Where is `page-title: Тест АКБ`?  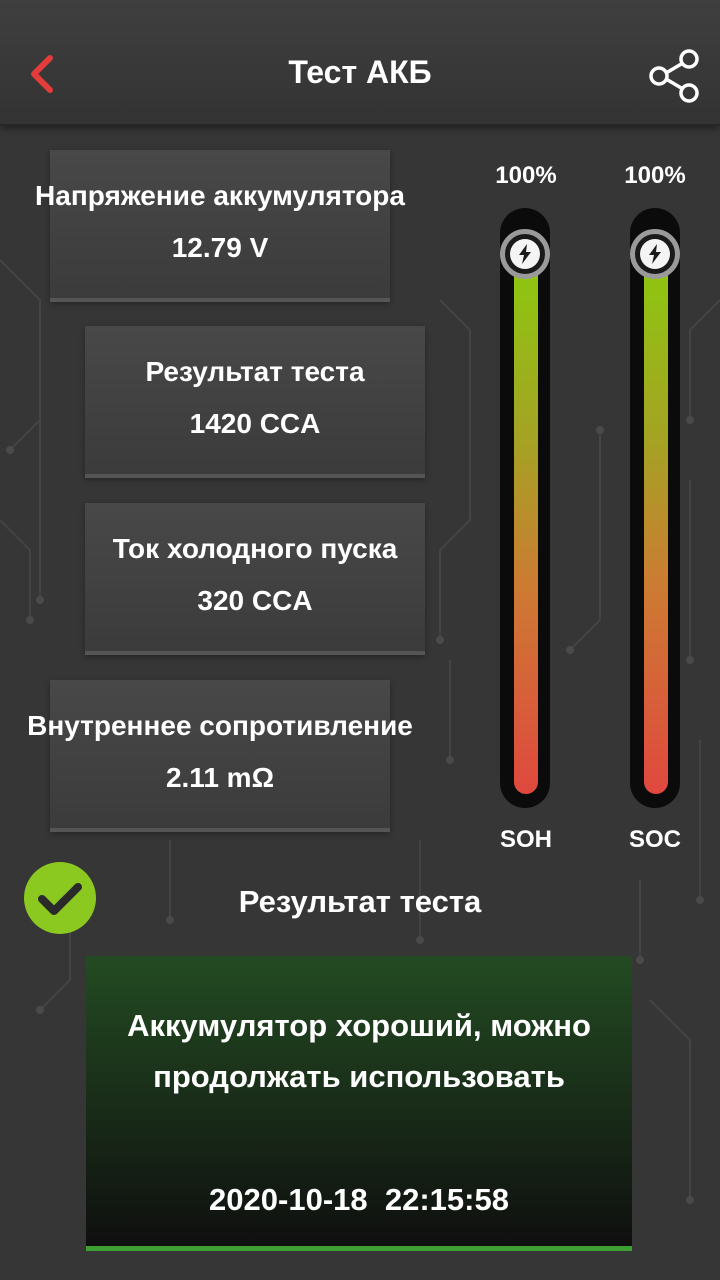
page-title: Тест АКБ is located at coordinates (360, 72).